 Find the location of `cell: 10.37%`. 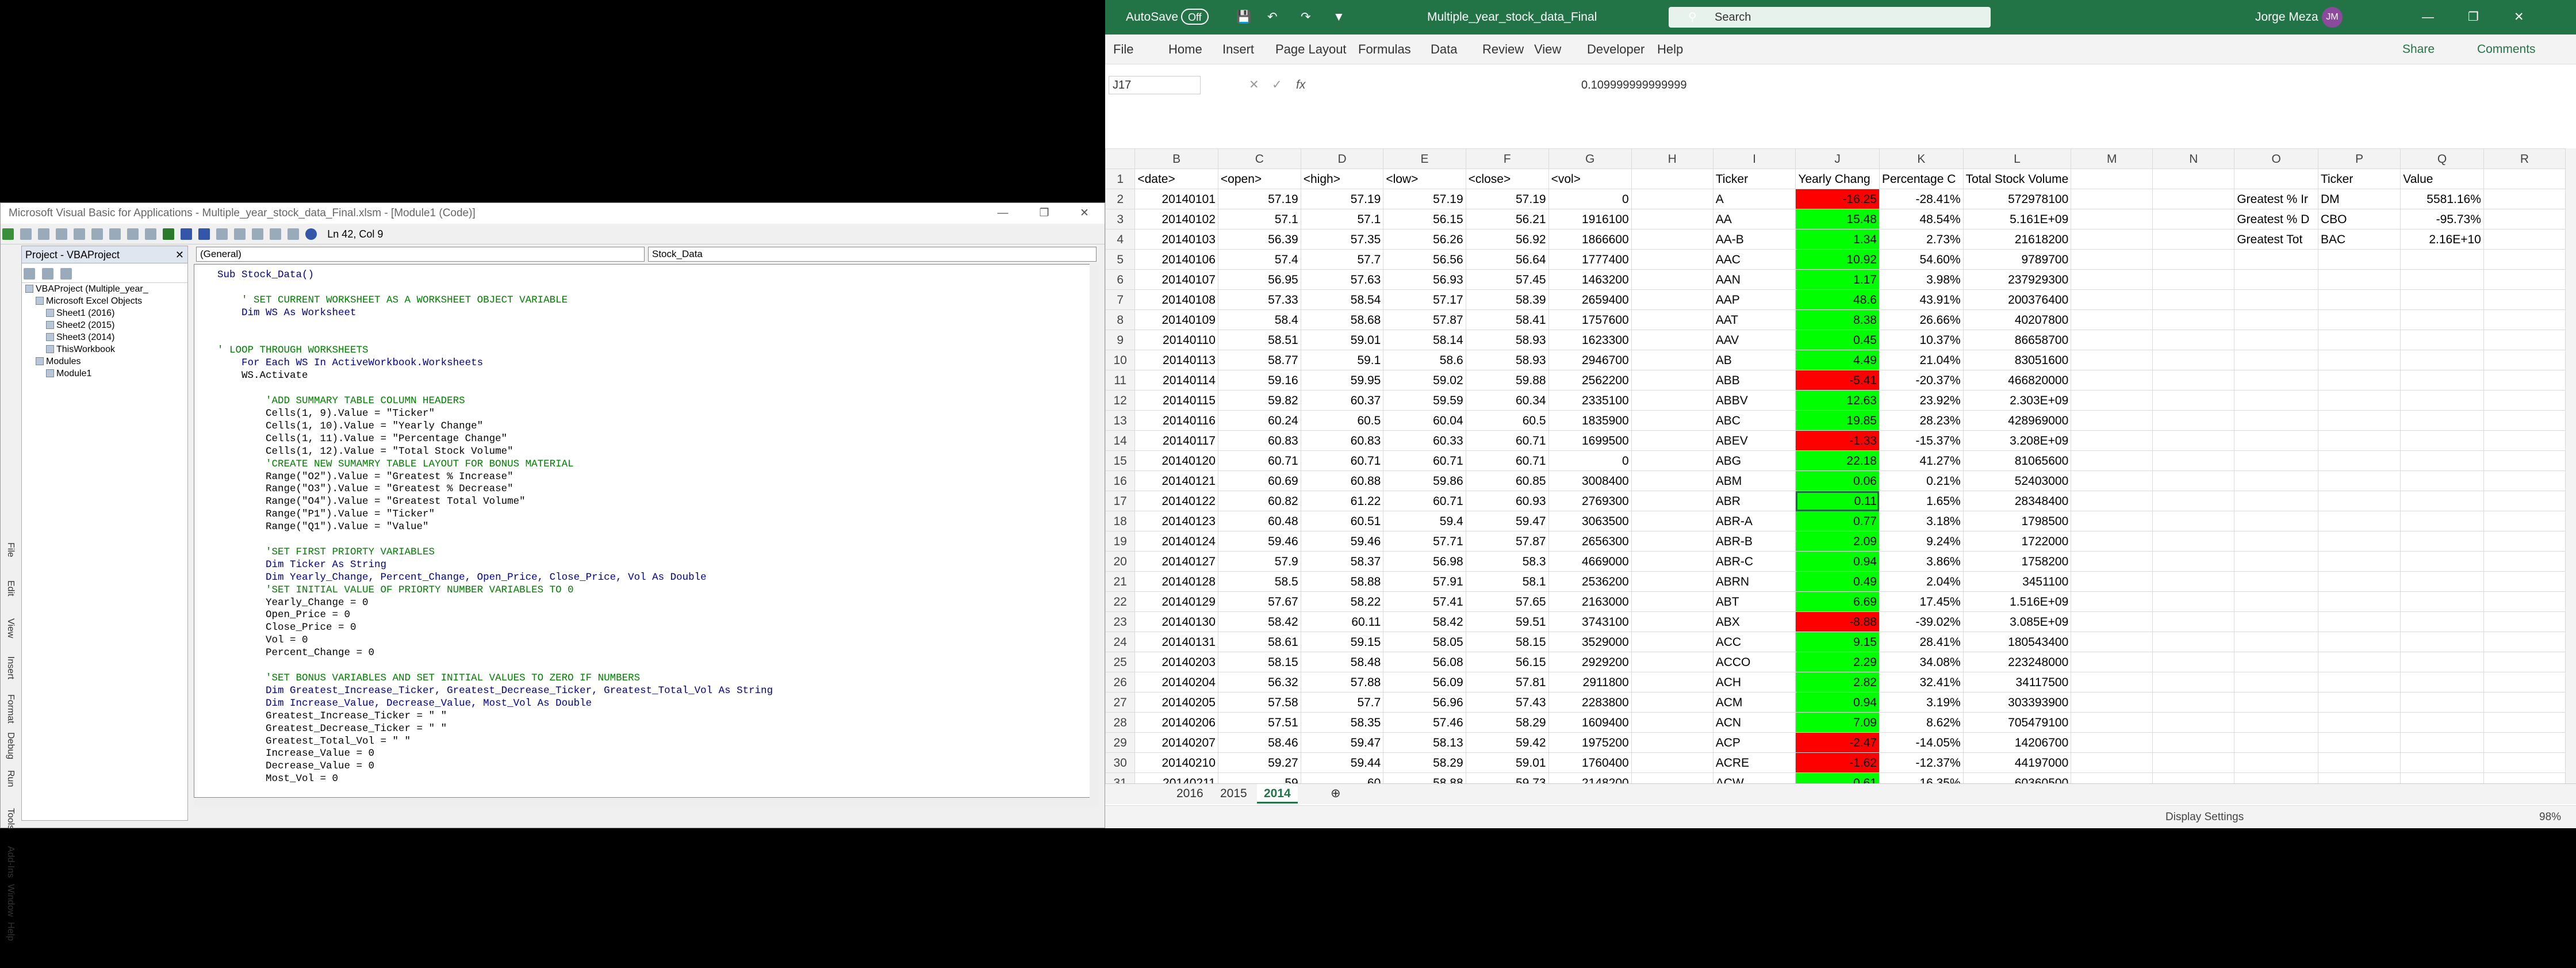

cell: 10.37% is located at coordinates (1921, 340).